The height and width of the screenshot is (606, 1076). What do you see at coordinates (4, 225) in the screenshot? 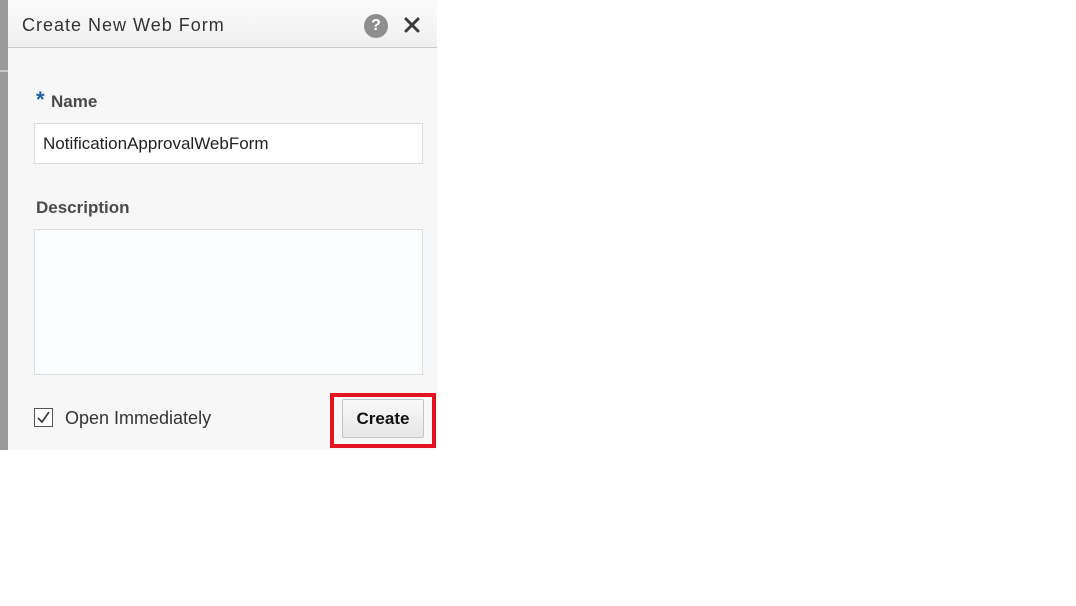
I see `background-window-edge` at bounding box center [4, 225].